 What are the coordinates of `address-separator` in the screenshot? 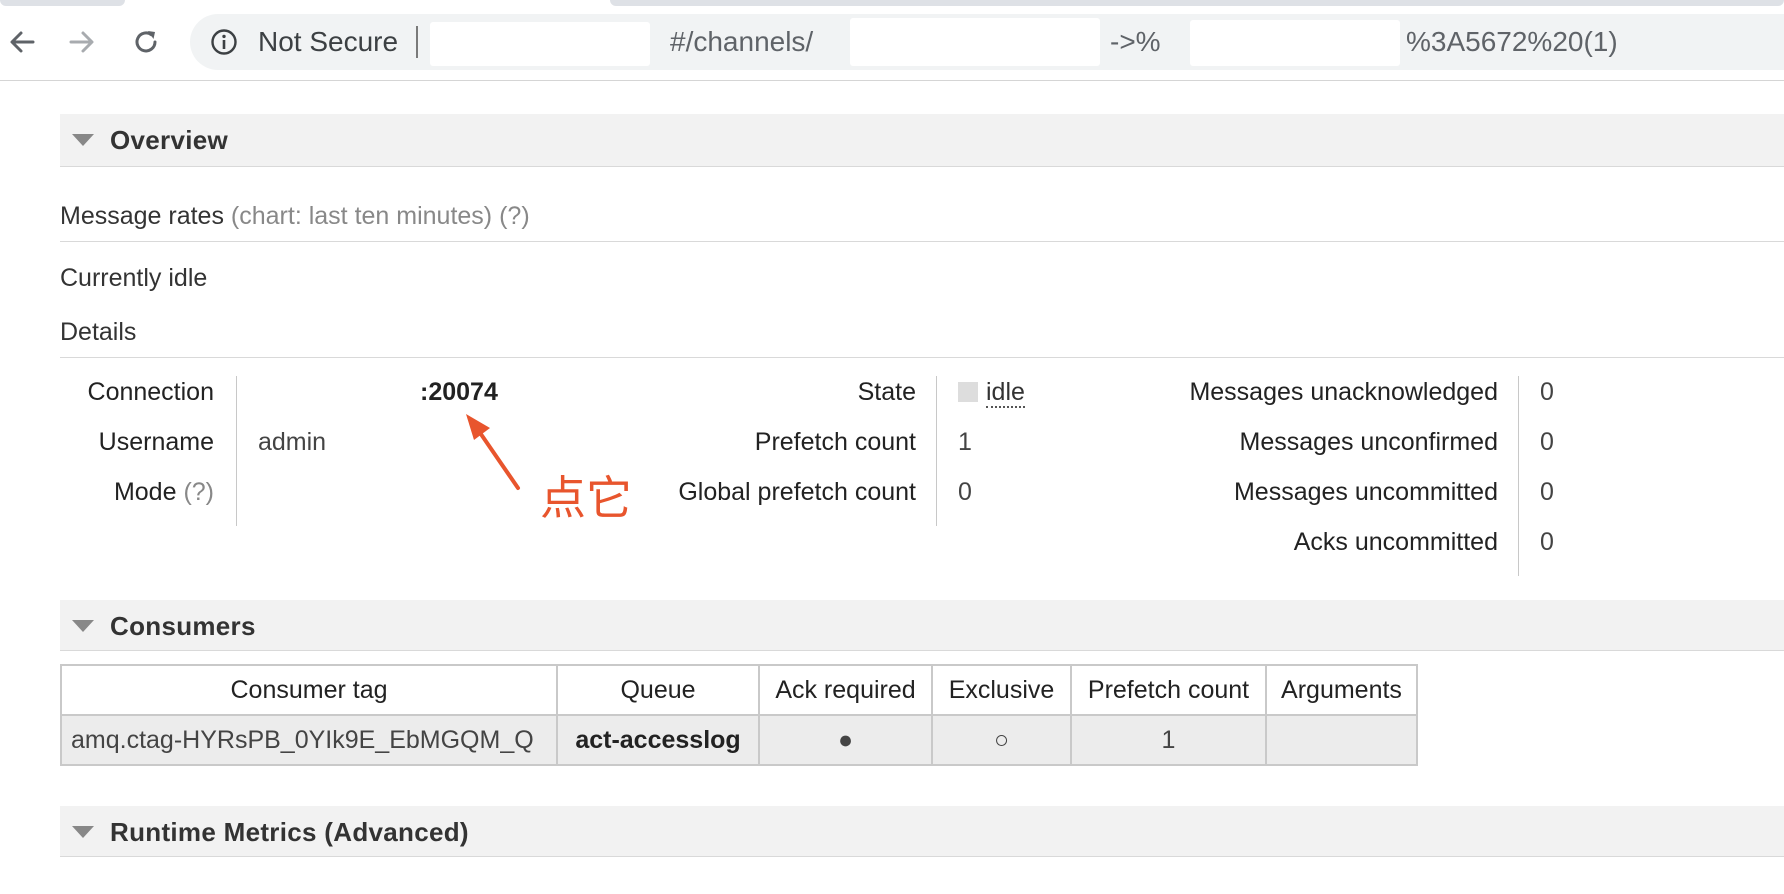 It's located at (417, 42).